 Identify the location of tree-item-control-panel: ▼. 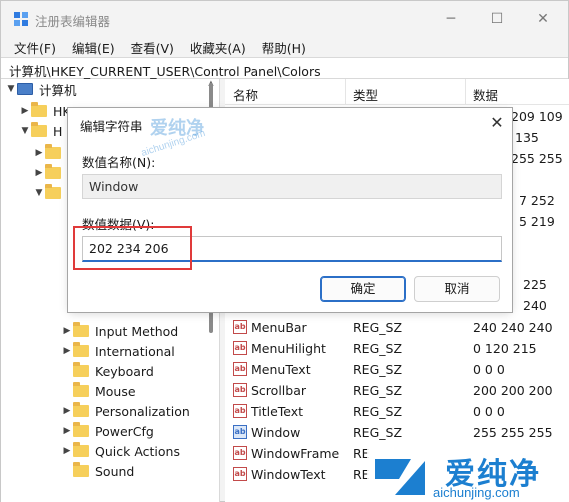
(50, 193).